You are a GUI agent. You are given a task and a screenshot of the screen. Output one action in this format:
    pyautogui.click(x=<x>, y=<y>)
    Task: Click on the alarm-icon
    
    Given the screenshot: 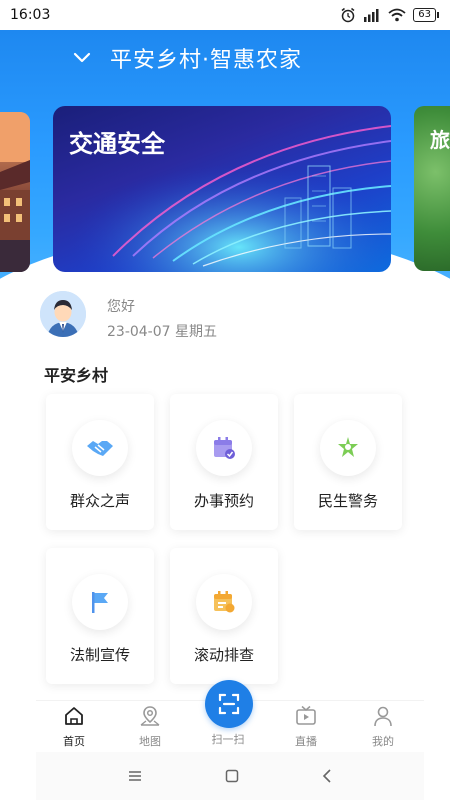 What is the action you would take?
    pyautogui.click(x=348, y=15)
    